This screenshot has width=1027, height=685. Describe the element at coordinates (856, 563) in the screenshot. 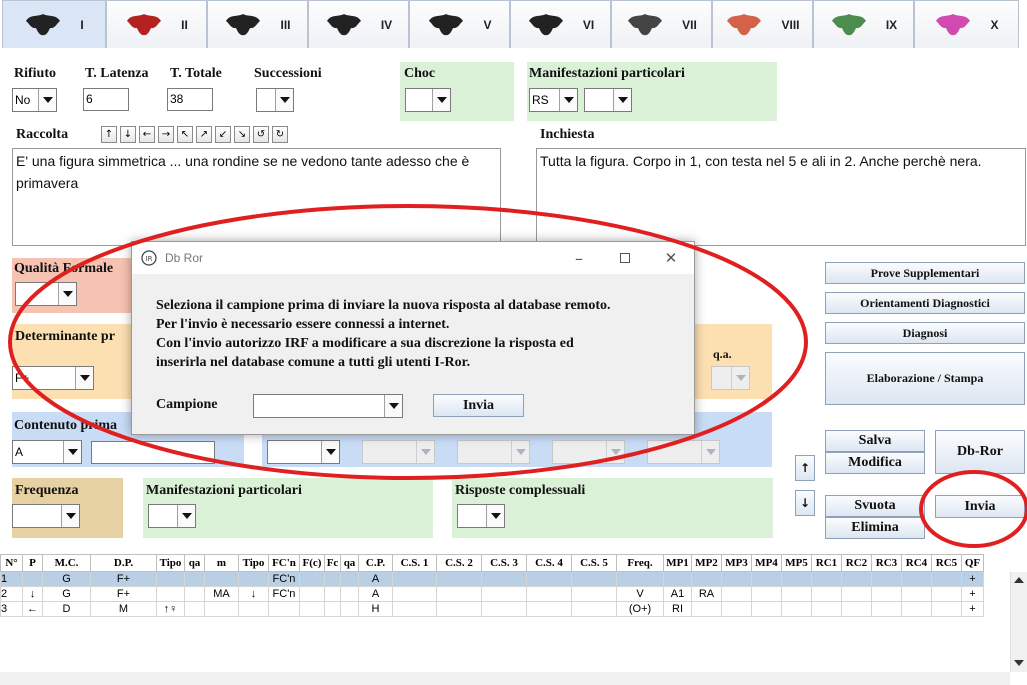

I see `column-header: RC2` at that location.